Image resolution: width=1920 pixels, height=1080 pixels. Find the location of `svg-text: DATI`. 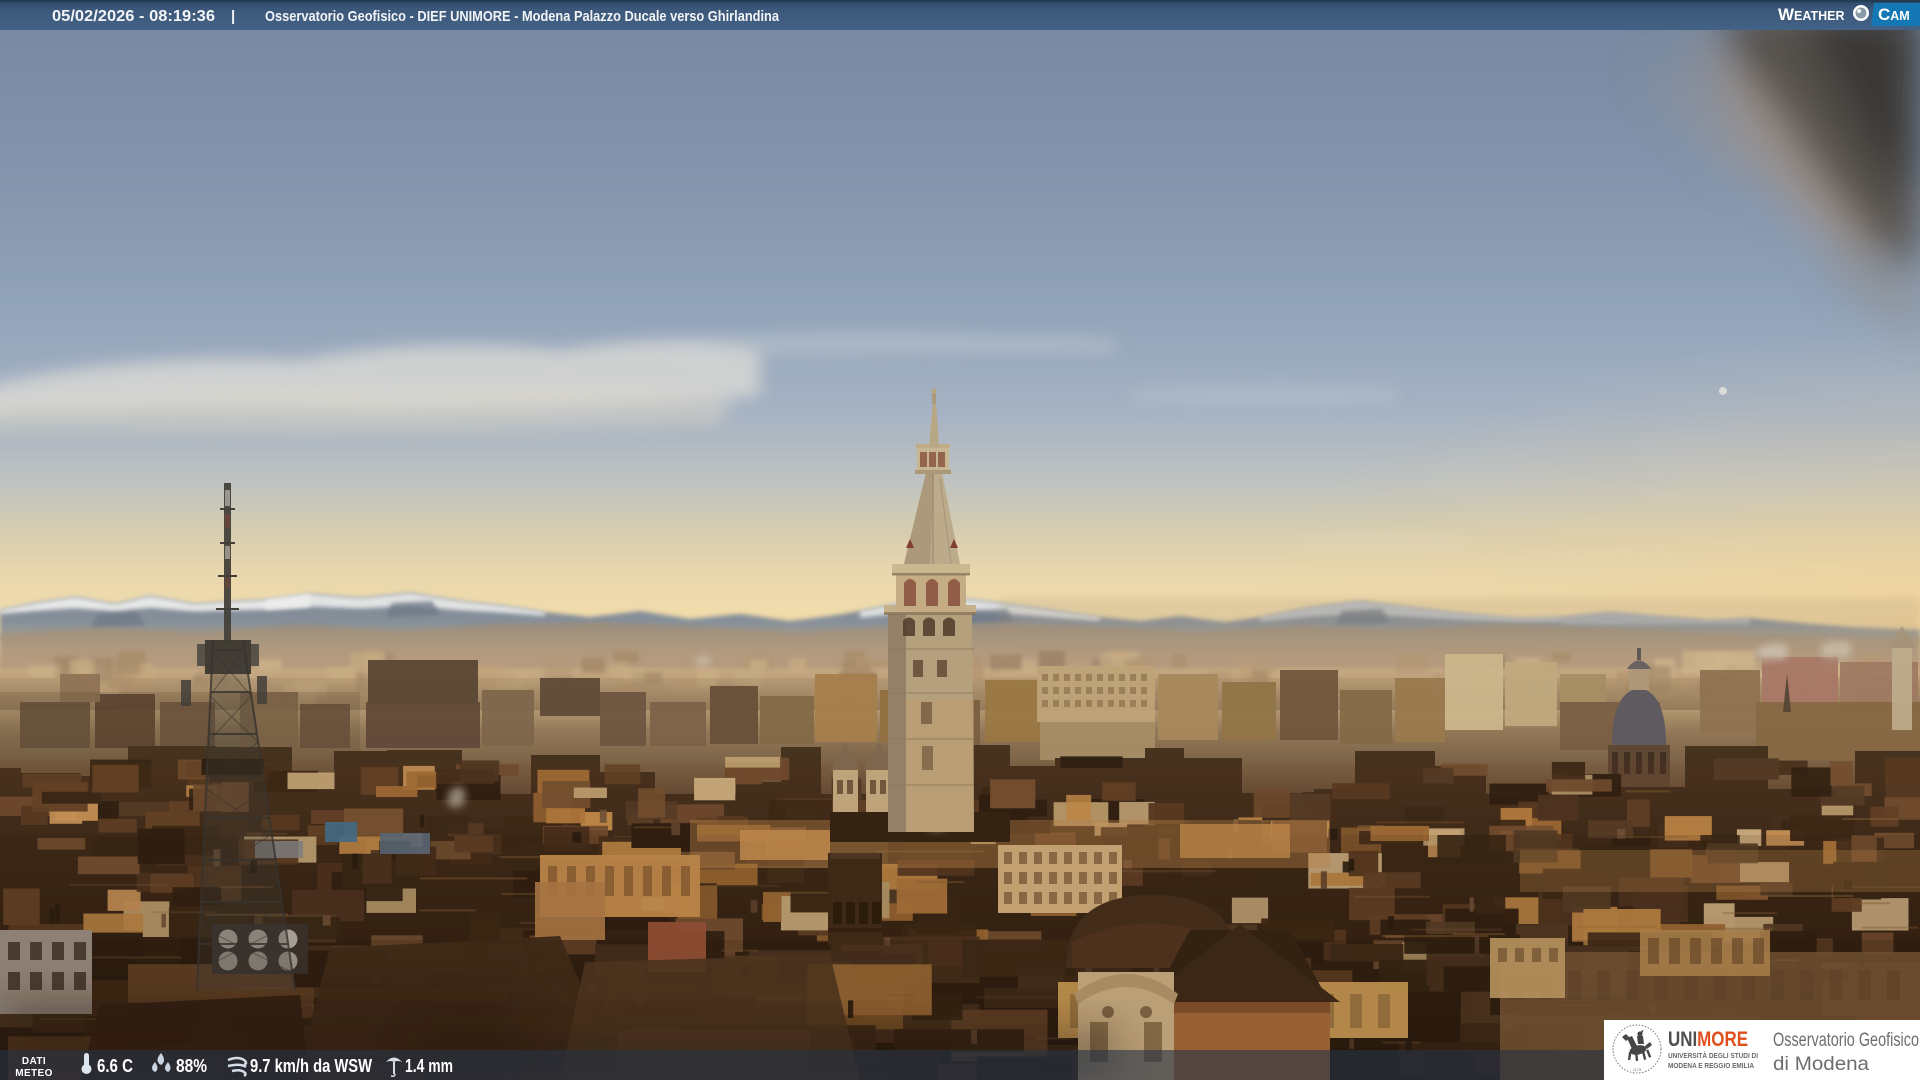

svg-text: DATI is located at coordinates (34, 1061).